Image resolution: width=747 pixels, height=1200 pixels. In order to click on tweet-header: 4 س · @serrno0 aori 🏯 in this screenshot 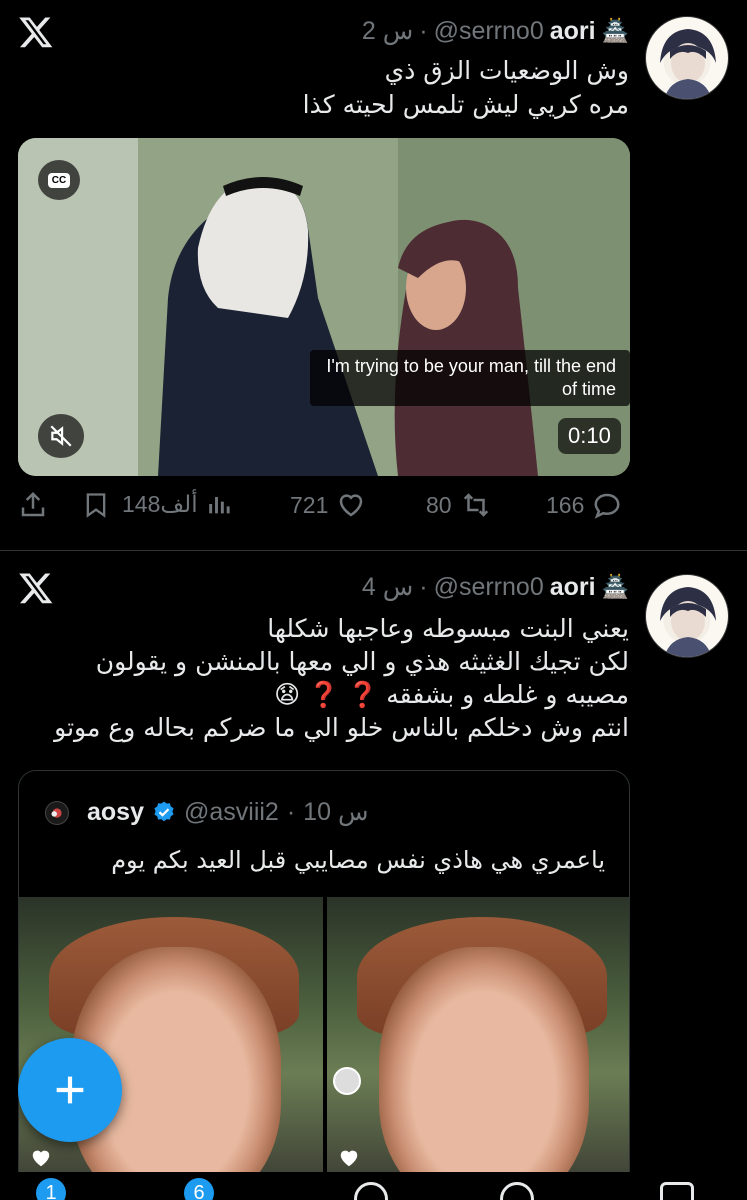, I will do `click(495, 587)`.